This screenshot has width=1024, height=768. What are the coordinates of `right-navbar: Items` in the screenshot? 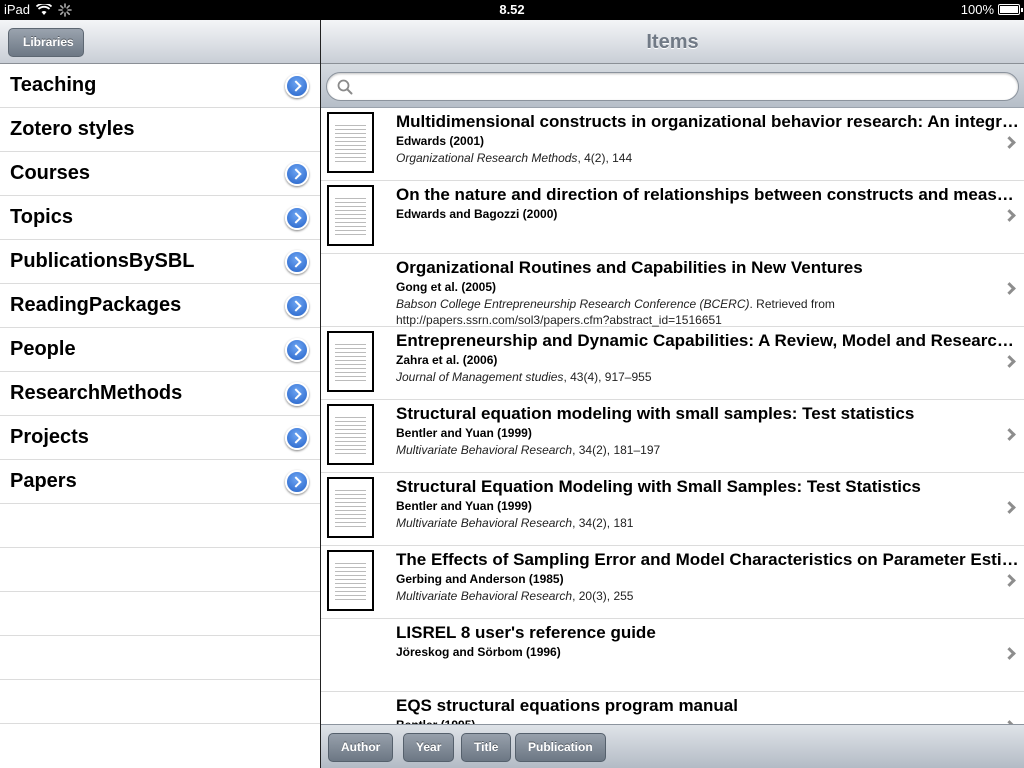 It's located at (672, 42).